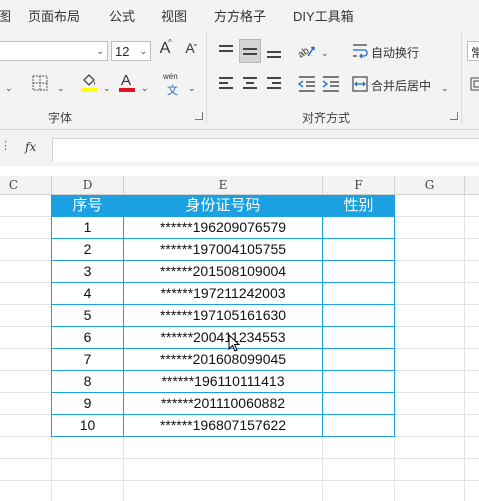 This screenshot has width=479, height=501. Describe the element at coordinates (250, 84) in the screenshot. I see `align-center-button` at that location.